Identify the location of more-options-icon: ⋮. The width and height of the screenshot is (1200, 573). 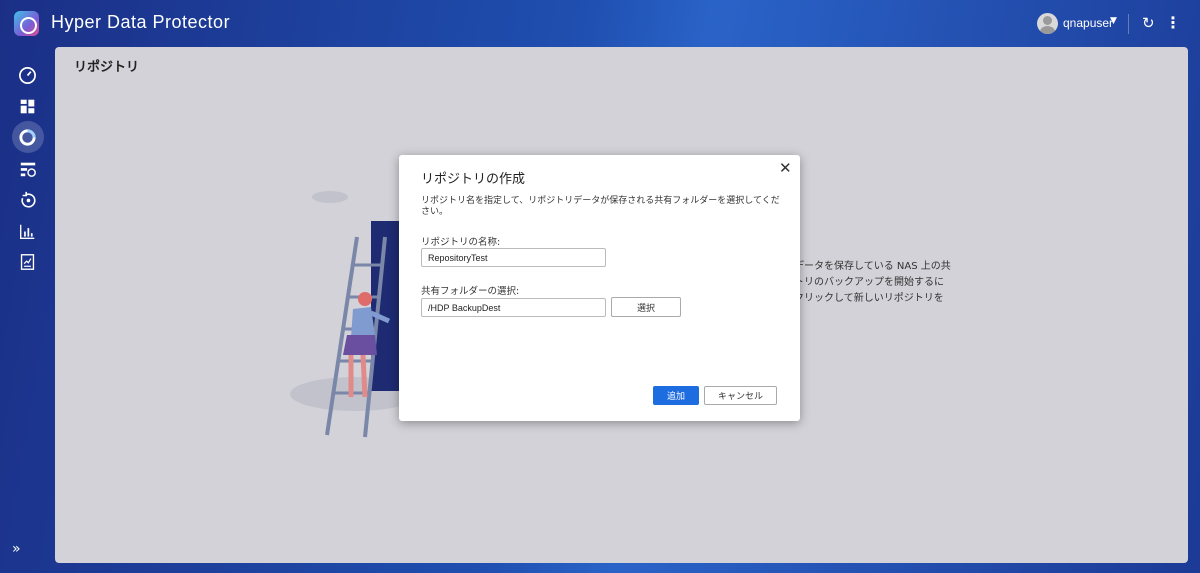
(1173, 23).